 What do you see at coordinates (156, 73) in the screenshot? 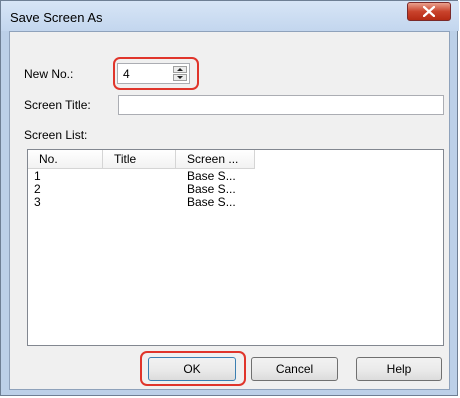
I see `new-no-highlight` at bounding box center [156, 73].